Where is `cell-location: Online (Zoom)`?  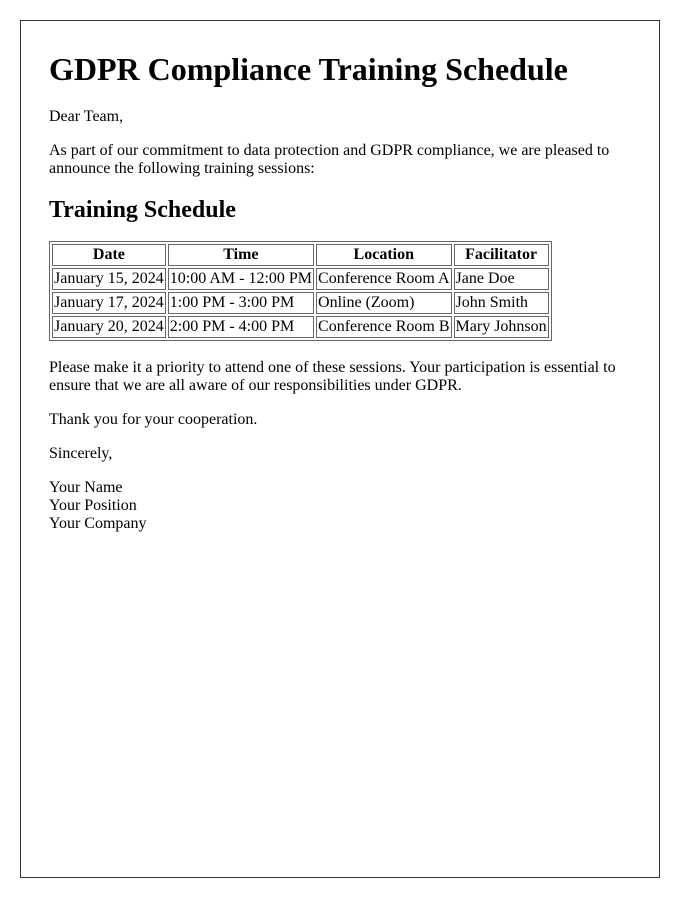
cell-location: Online (Zoom) is located at coordinates (384, 303).